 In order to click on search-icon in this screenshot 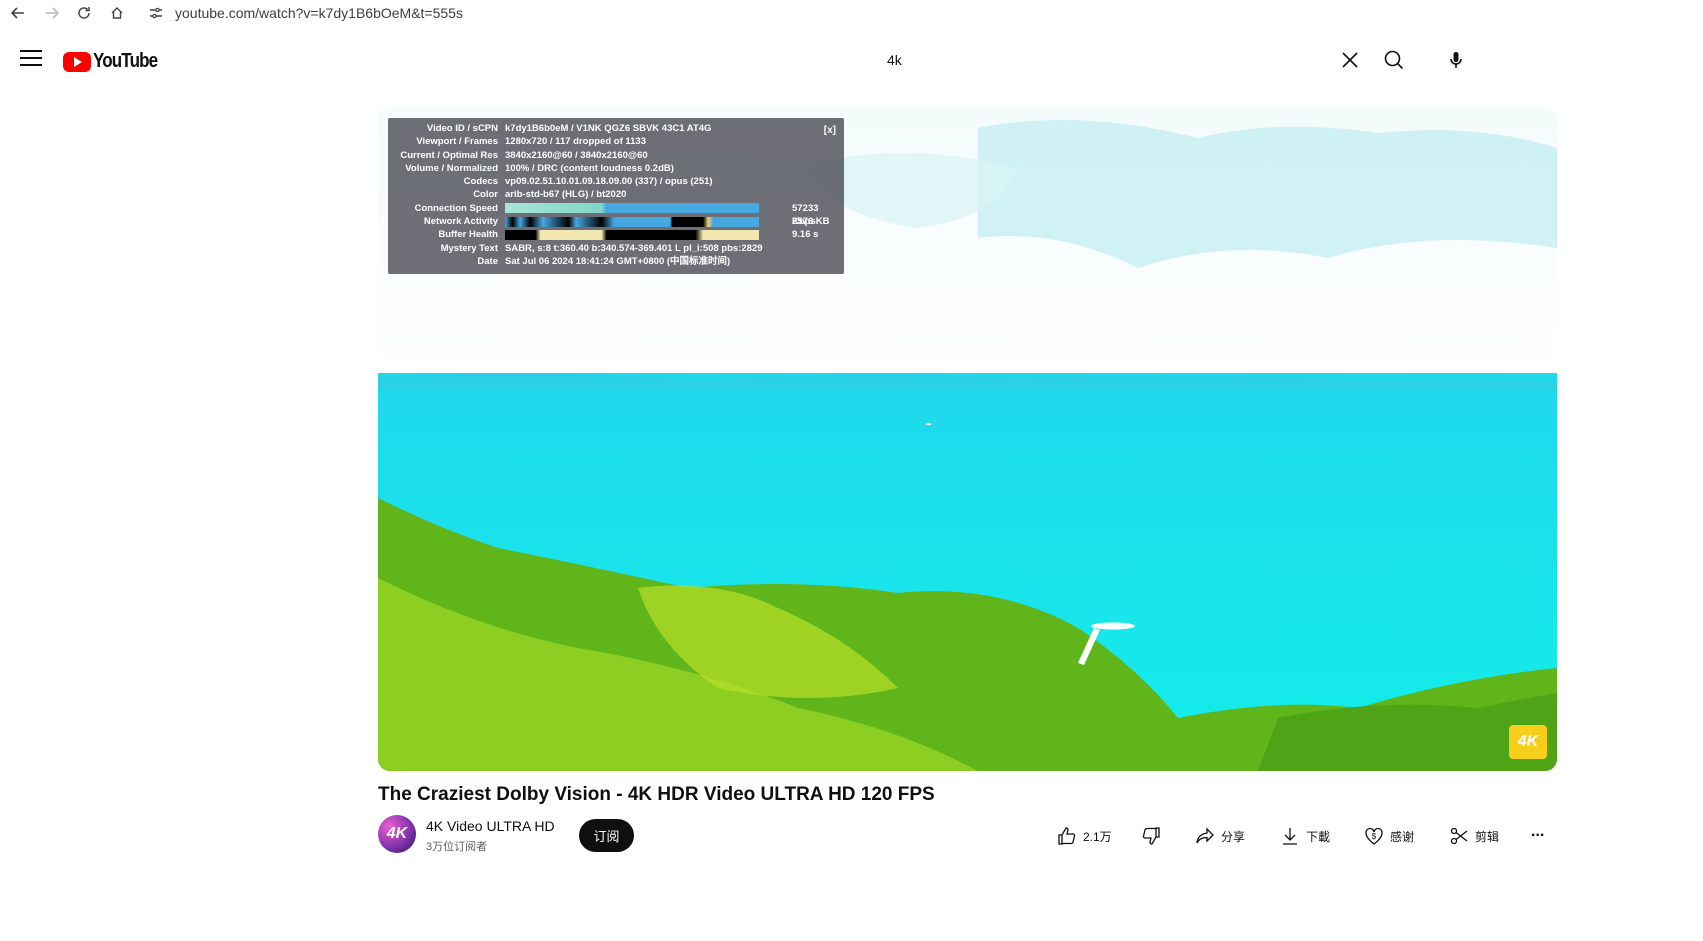, I will do `click(1394, 60)`.